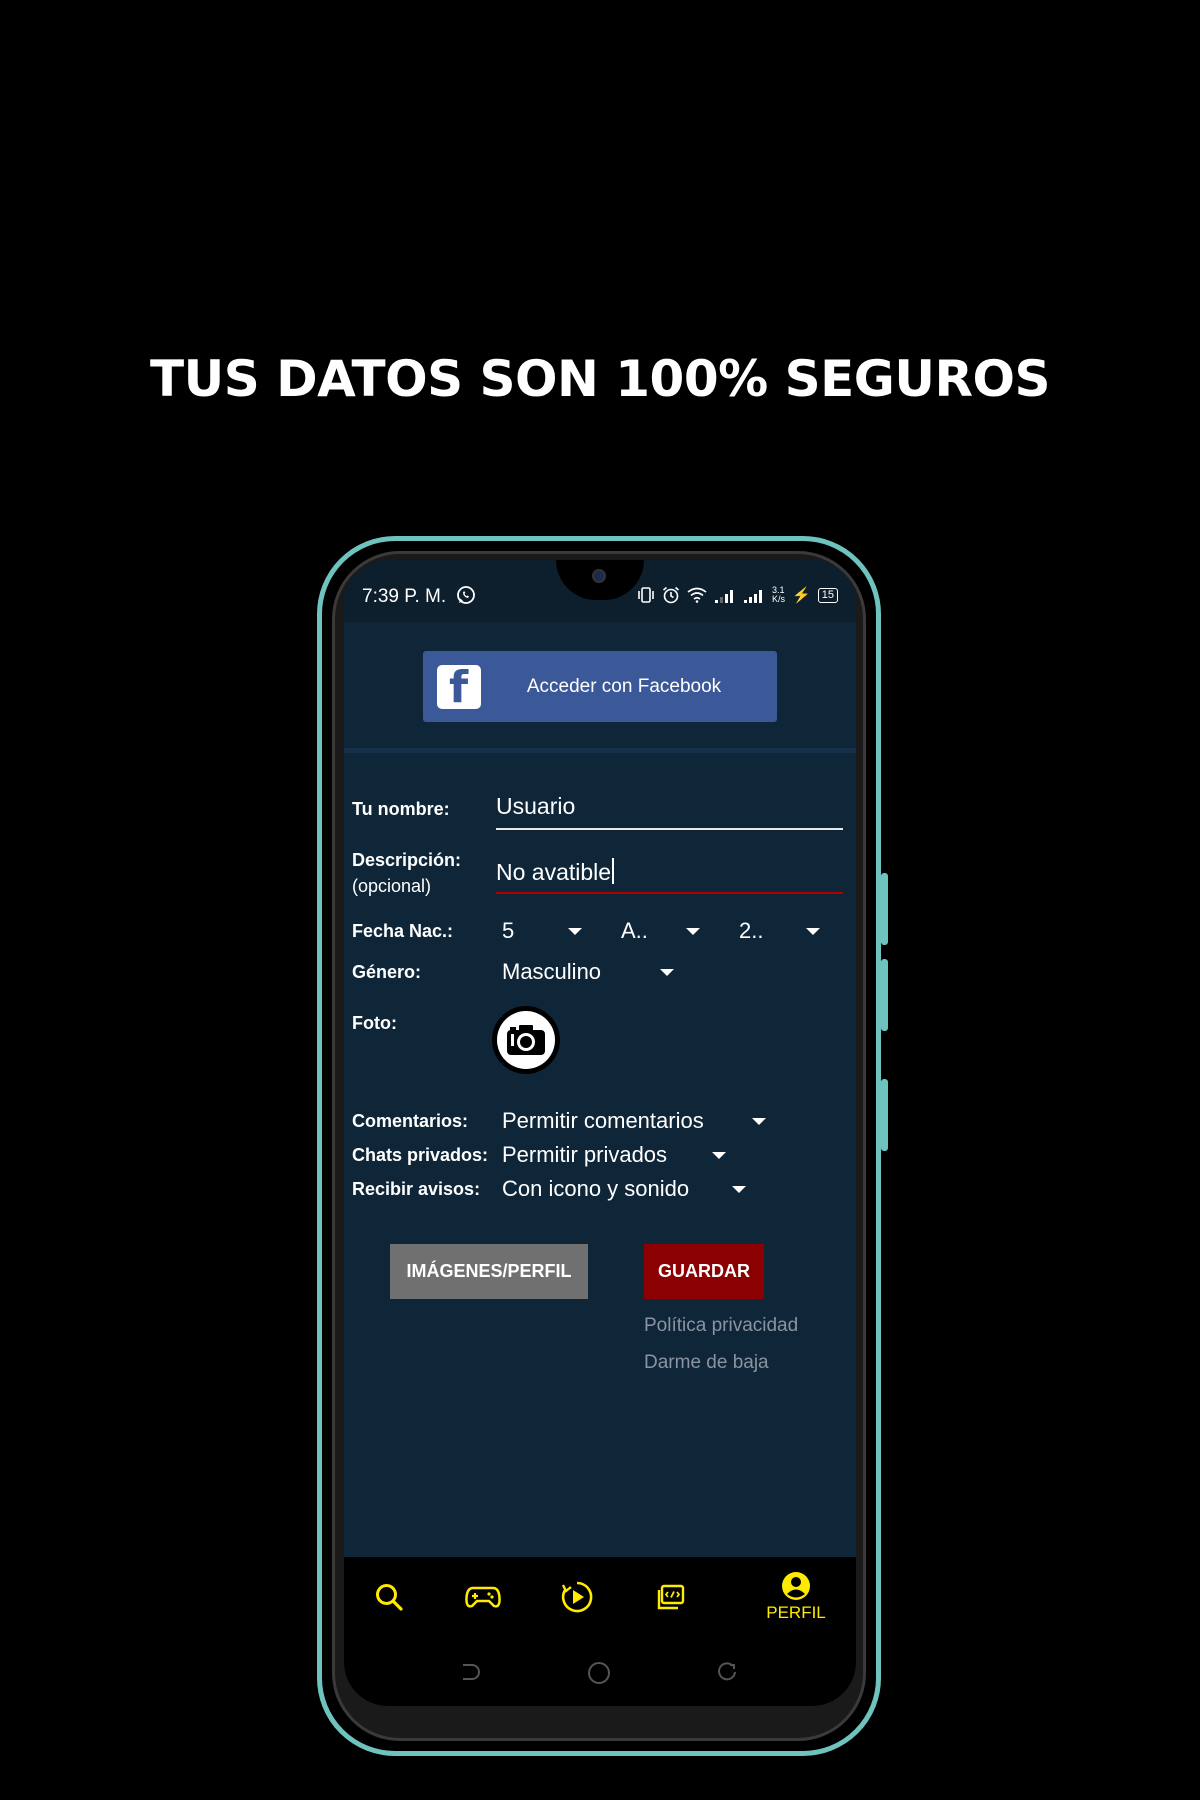  I want to click on notch, so click(600, 580).